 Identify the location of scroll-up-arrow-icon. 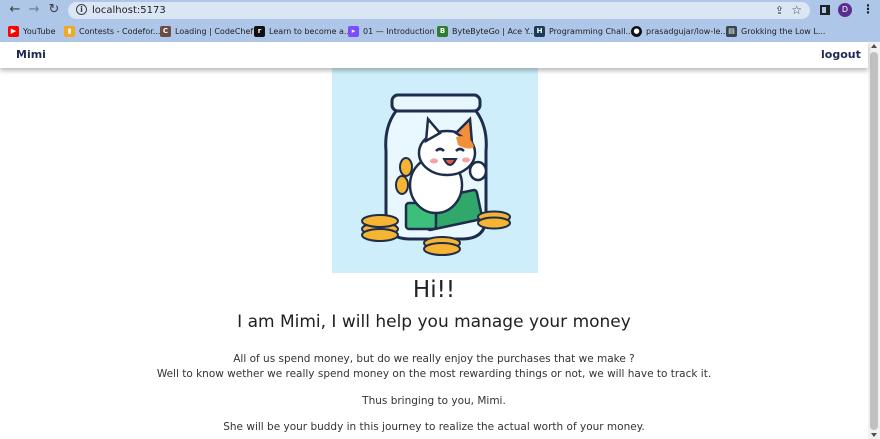
(874, 46).